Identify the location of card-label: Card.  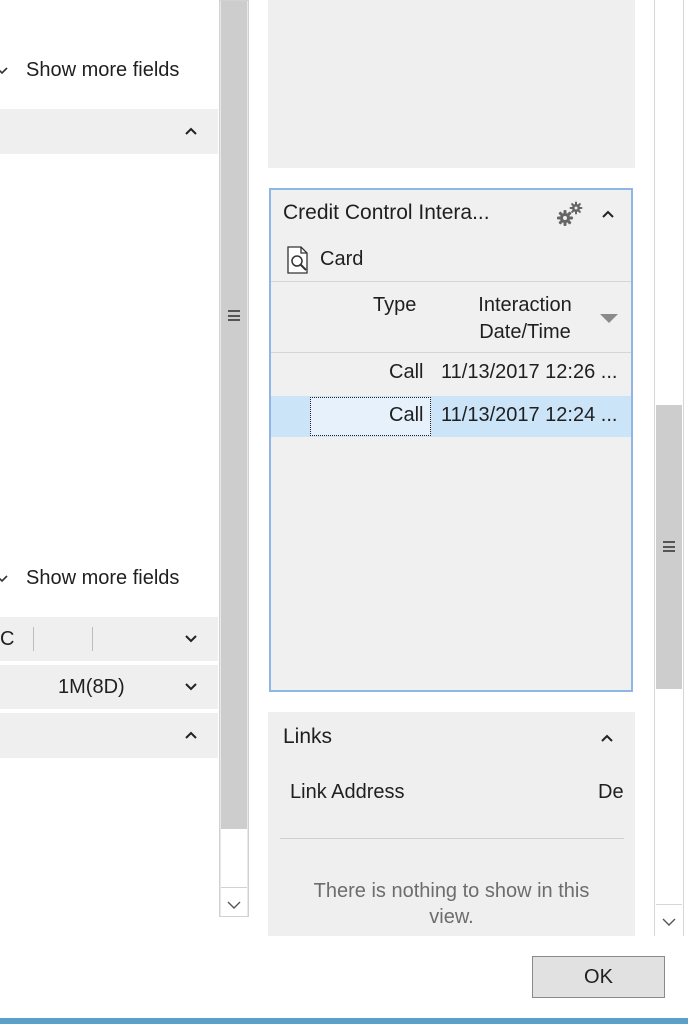
(342, 259).